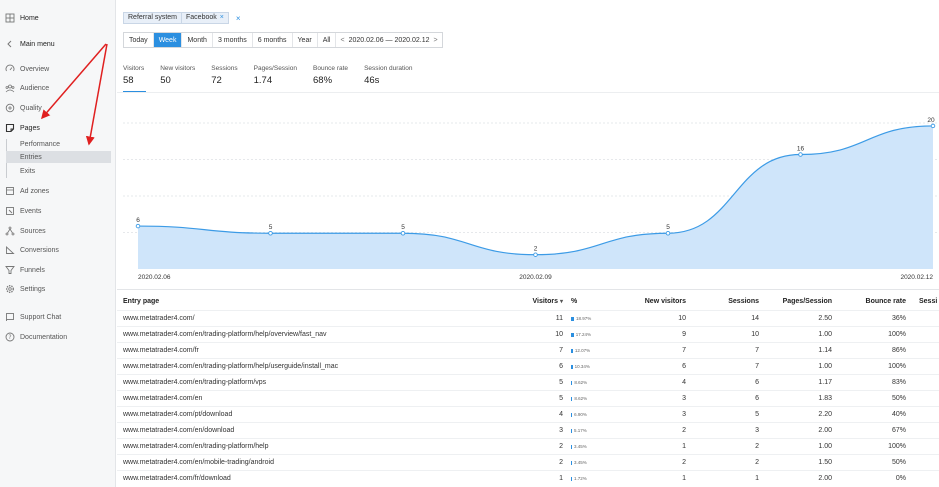 The image size is (939, 487). I want to click on metric-bounce-rate: Bounce rate 68%, so click(330, 78).